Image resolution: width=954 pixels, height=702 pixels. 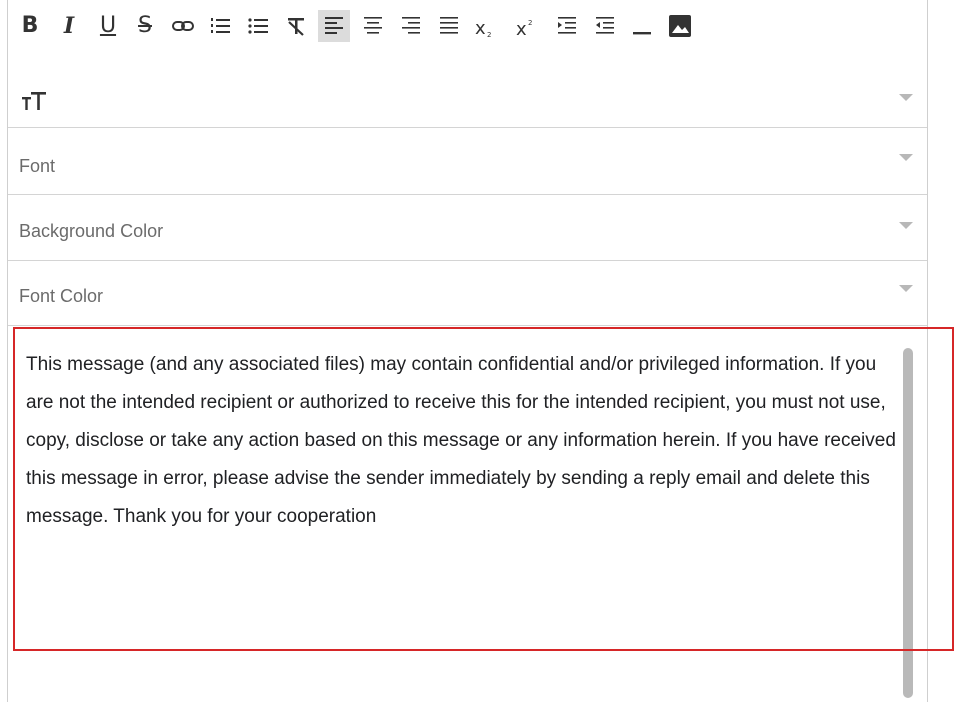 What do you see at coordinates (61, 296) in the screenshot?
I see `font-color-select-label: Font Color` at bounding box center [61, 296].